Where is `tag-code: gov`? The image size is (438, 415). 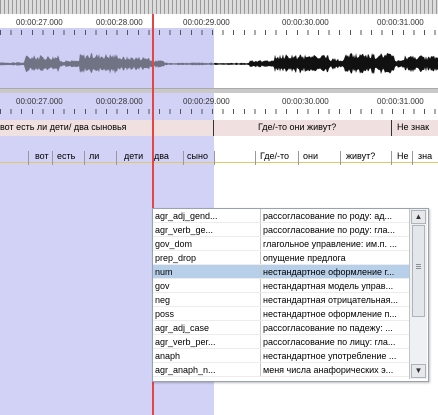
tag-code: gov is located at coordinates (207, 285).